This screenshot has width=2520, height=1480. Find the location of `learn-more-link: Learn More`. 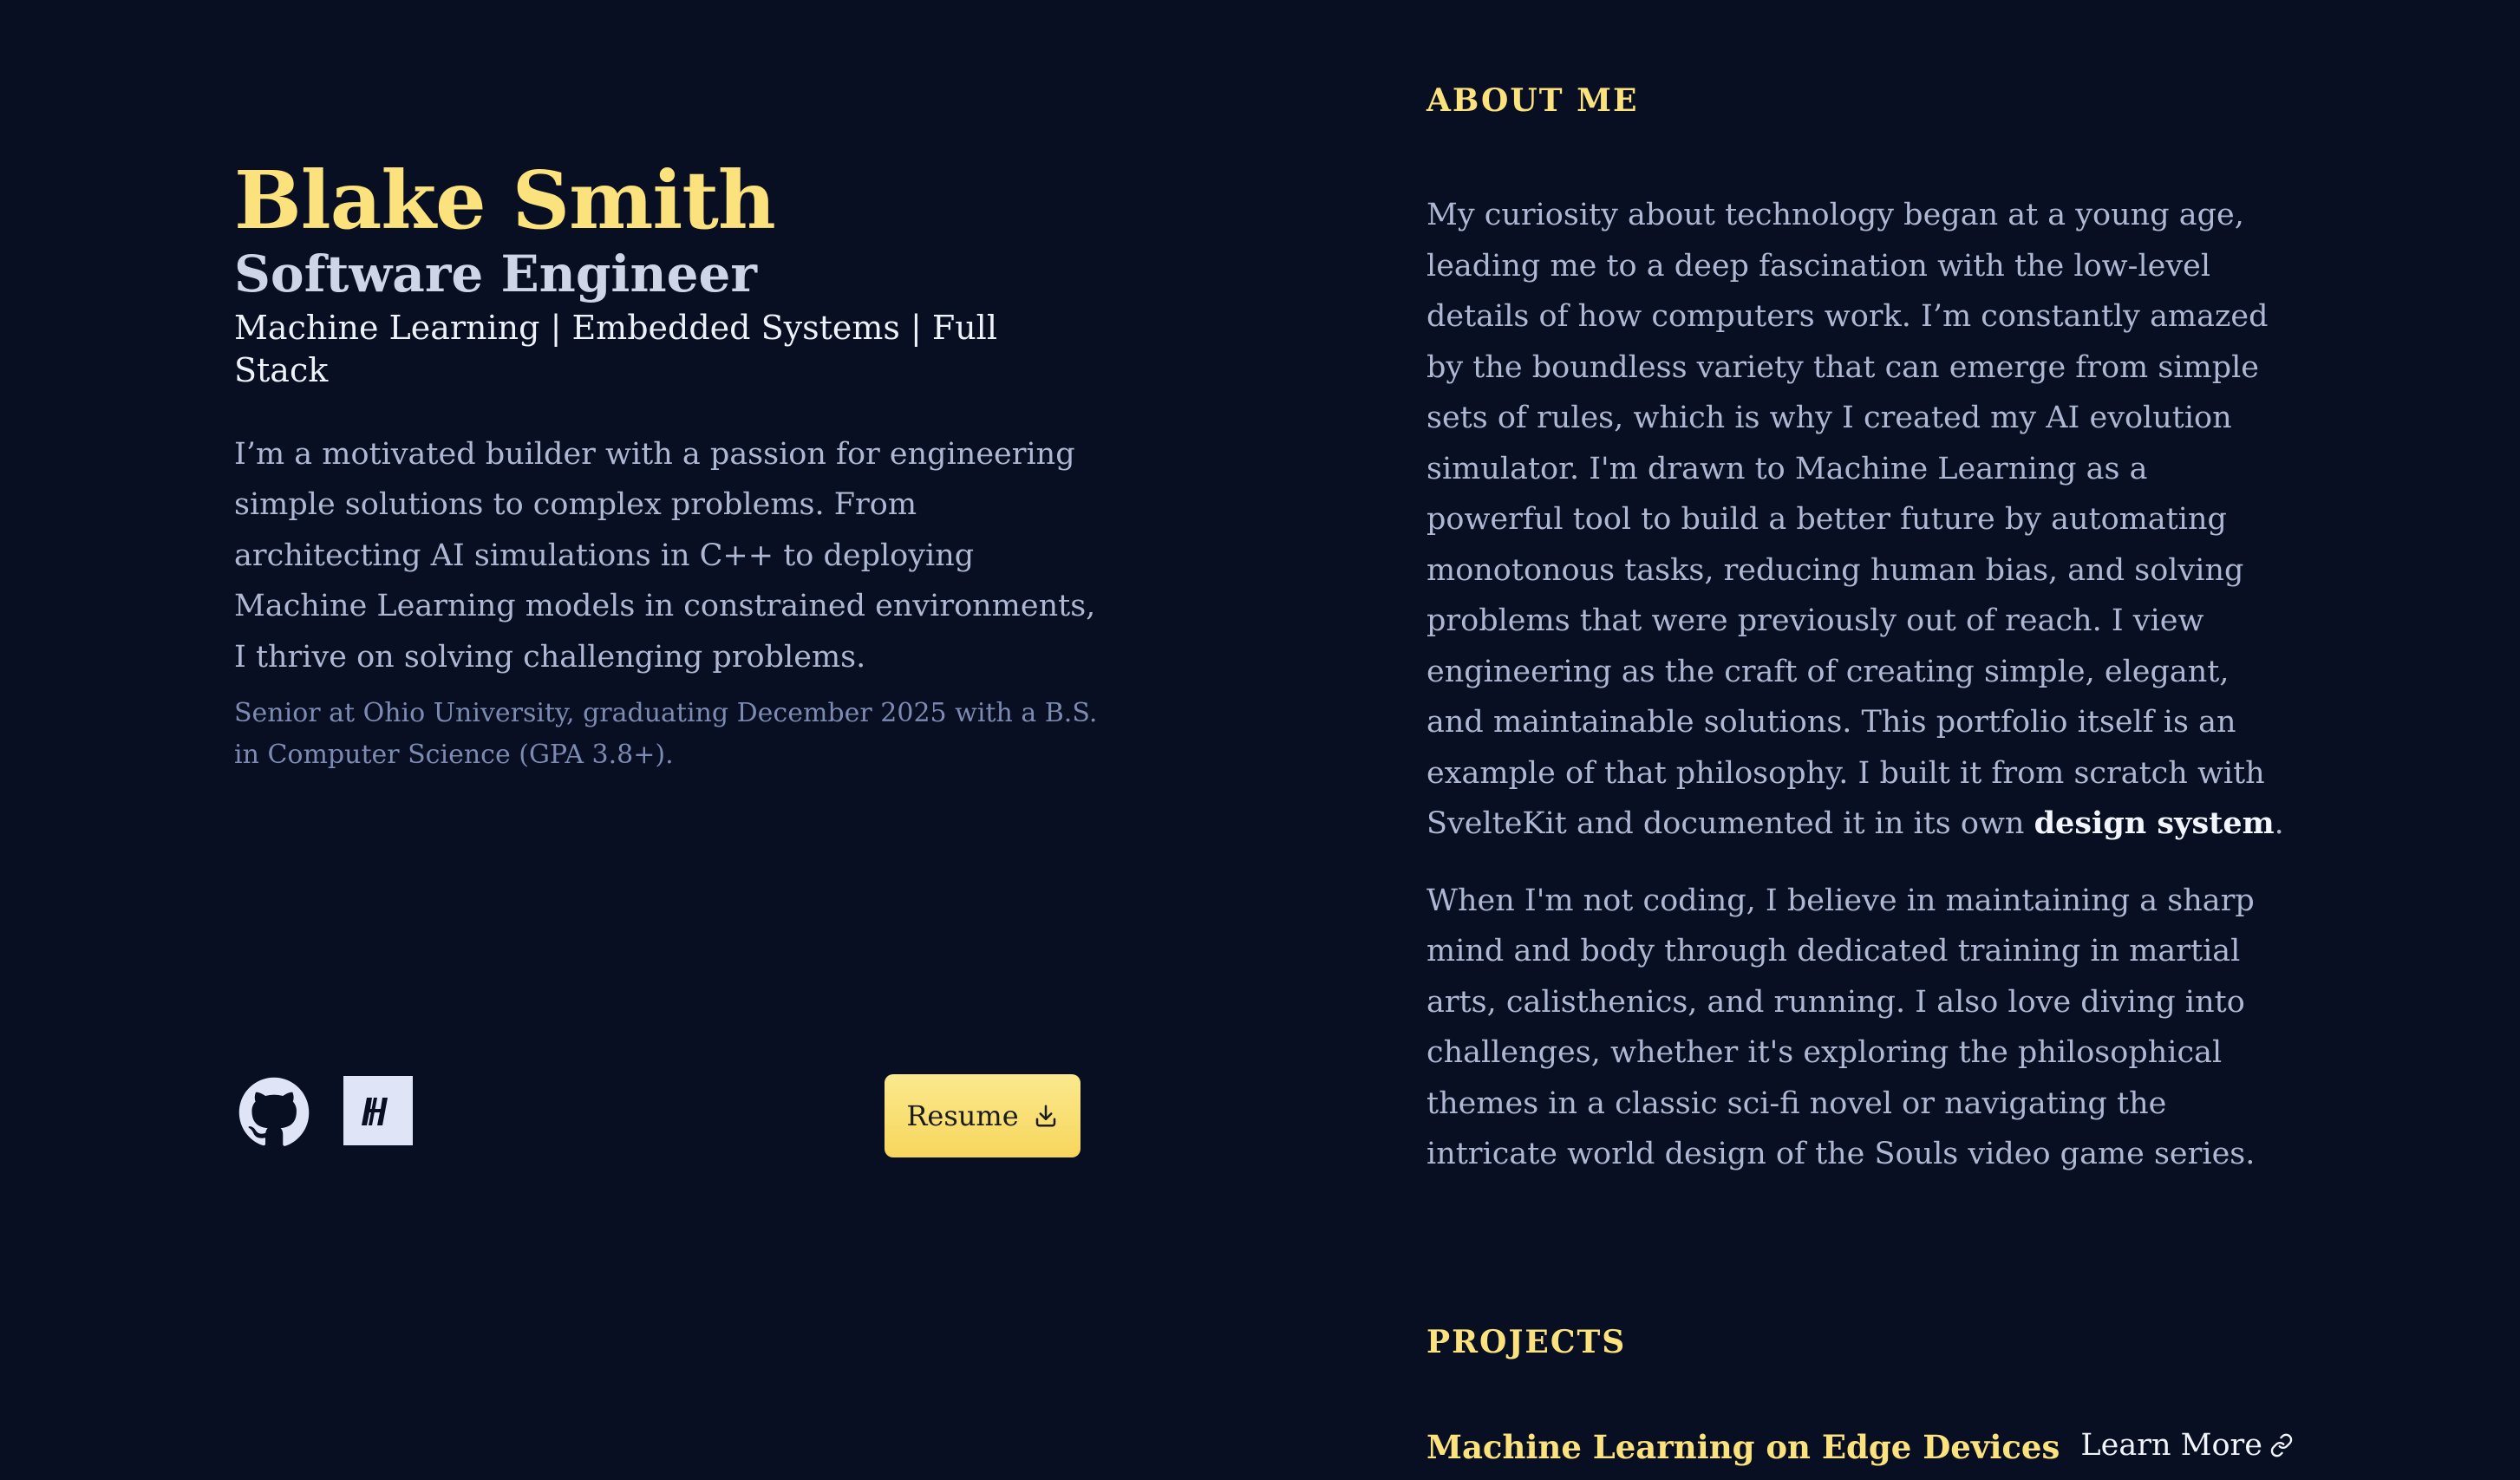

learn-more-link: Learn More is located at coordinates (2187, 1445).